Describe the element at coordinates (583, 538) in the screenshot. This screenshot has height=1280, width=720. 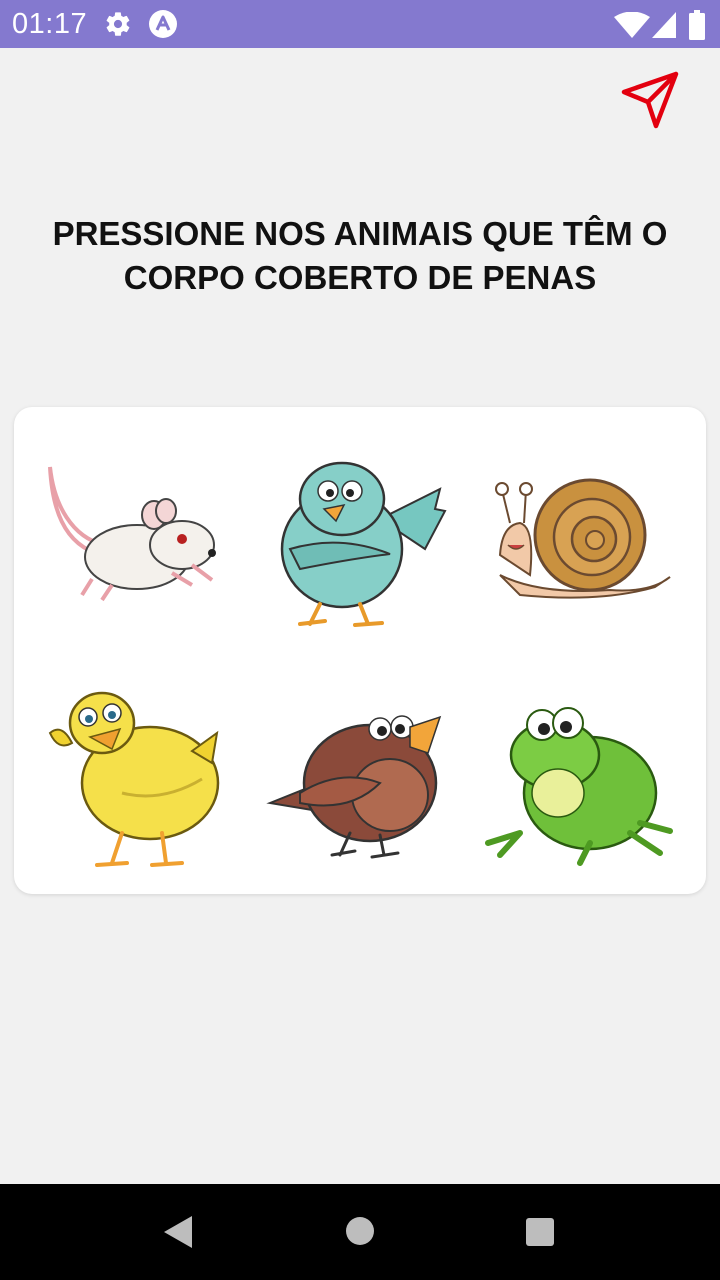
I see `snail-illustration` at that location.